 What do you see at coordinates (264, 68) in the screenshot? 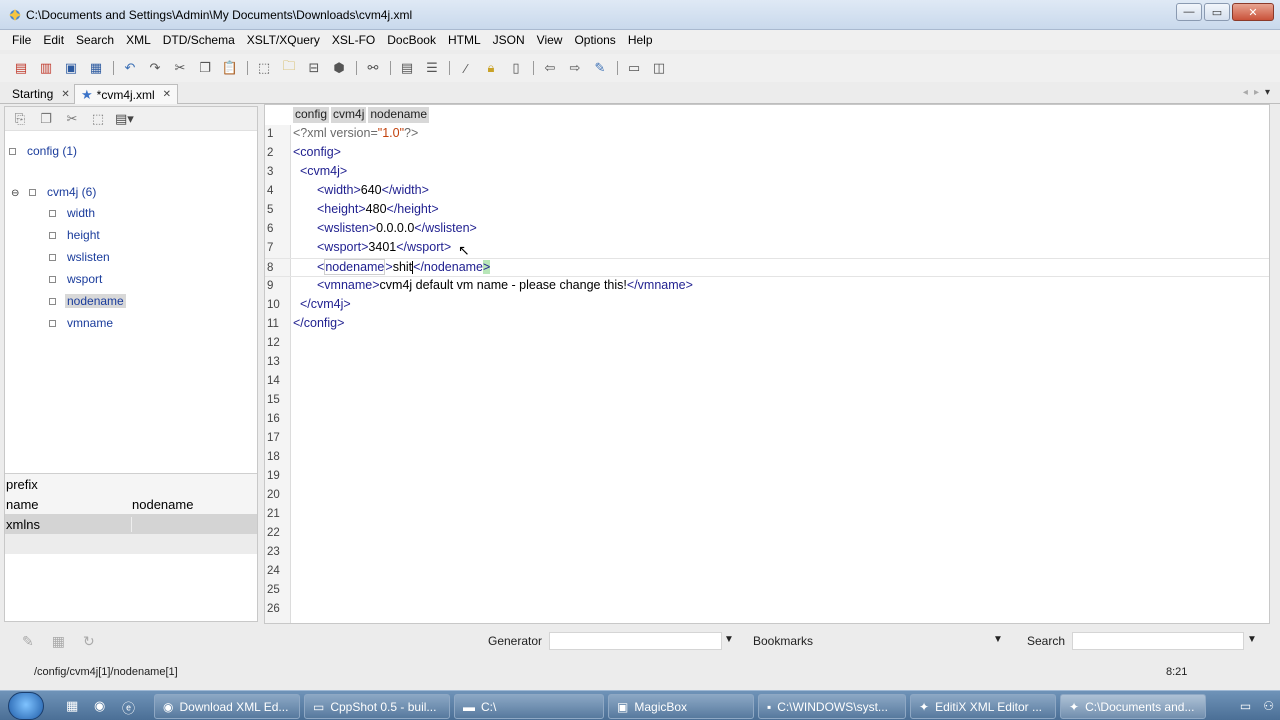
I see `select-icon: ⬚` at bounding box center [264, 68].